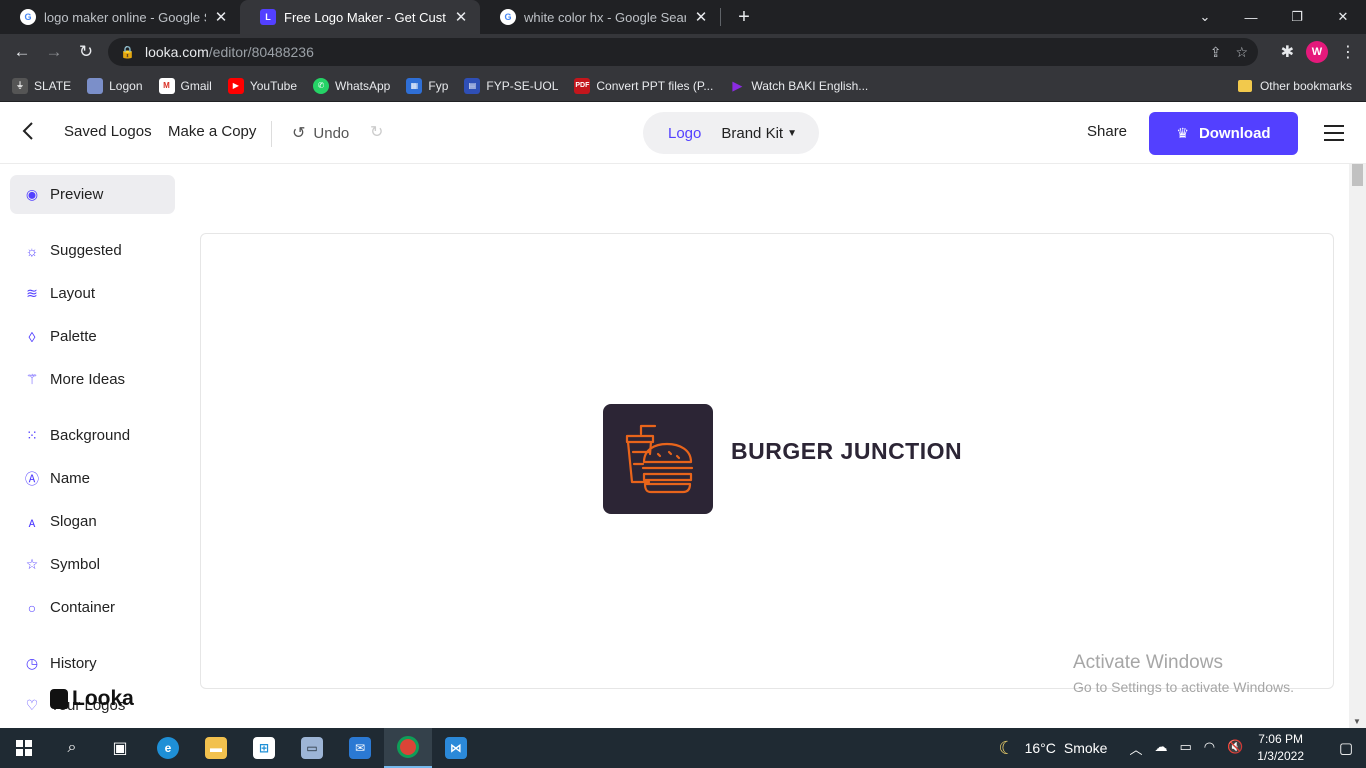 The image size is (1366, 768). I want to click on google-icon: G, so click(508, 17).